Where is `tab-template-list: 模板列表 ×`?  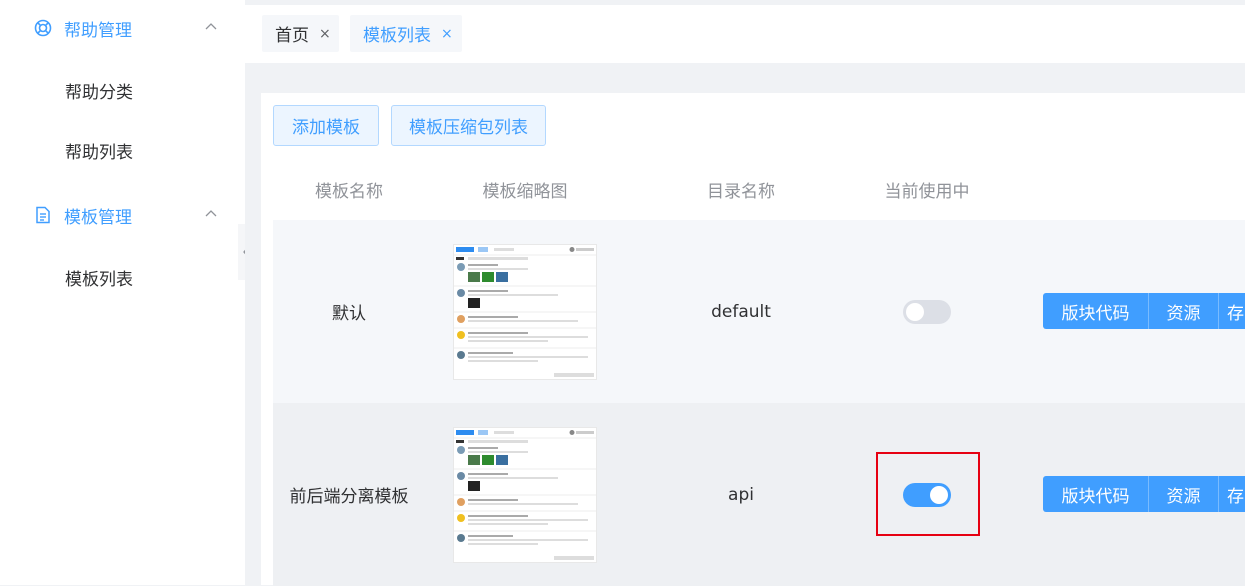 tab-template-list: 模板列表 × is located at coordinates (406, 33).